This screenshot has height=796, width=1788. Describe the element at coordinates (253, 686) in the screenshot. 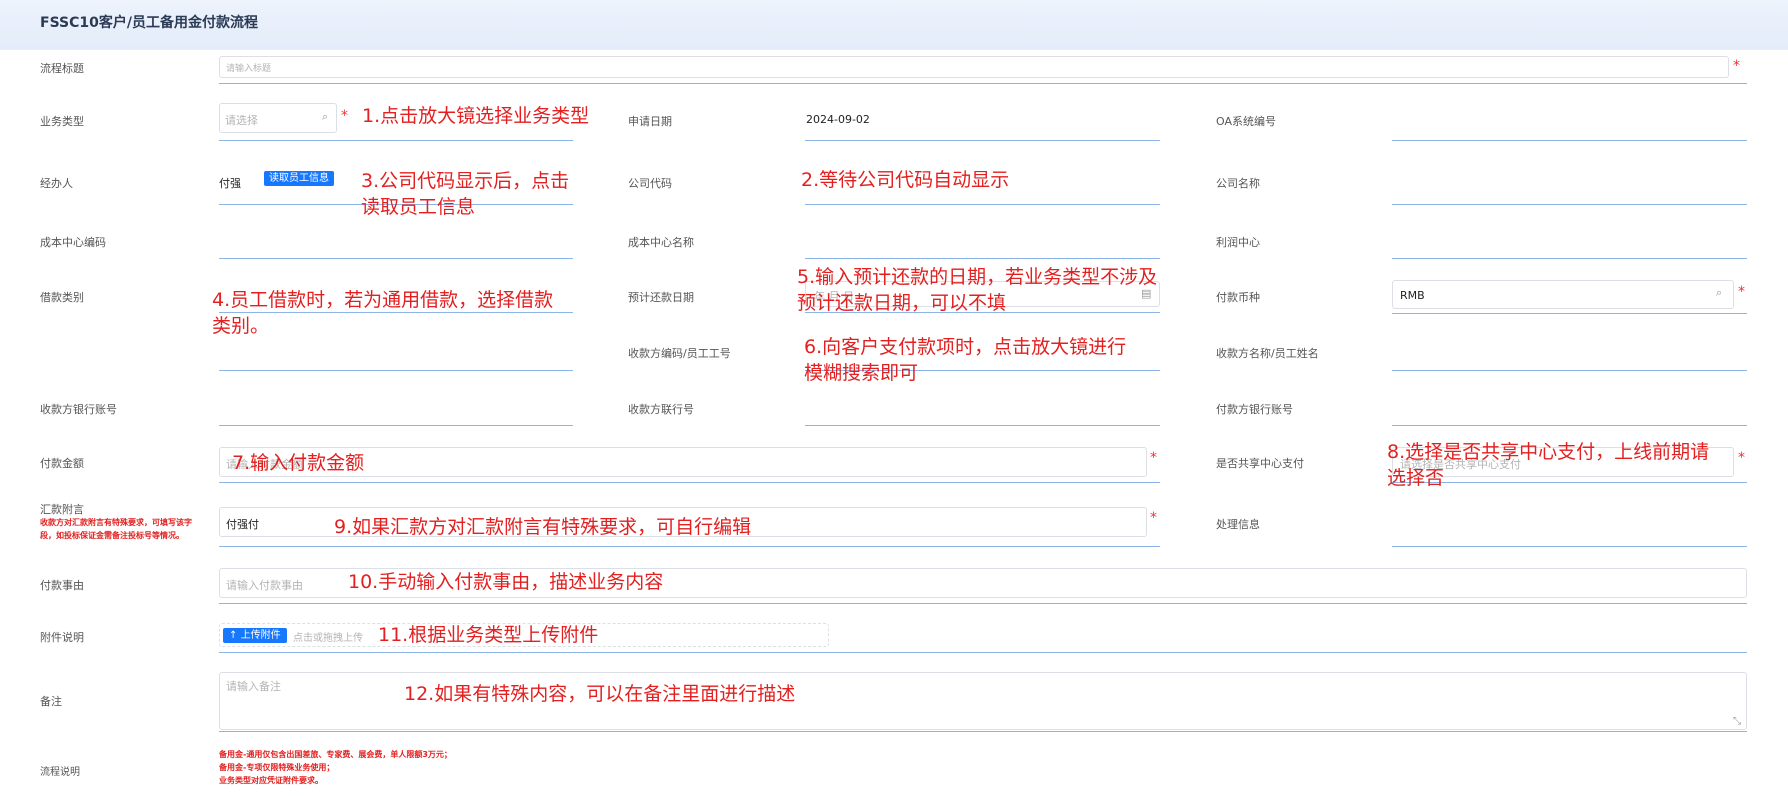

I see `remark-placeholder: 请输入备注` at that location.